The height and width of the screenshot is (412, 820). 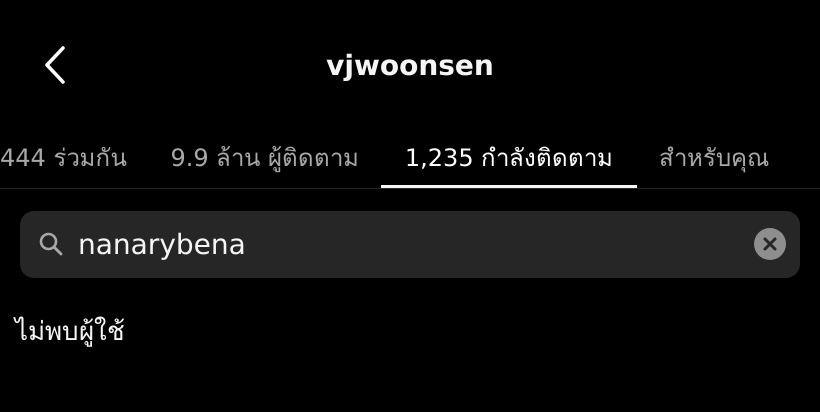 I want to click on tab: 444 ร่วมกัน, so click(x=74, y=159).